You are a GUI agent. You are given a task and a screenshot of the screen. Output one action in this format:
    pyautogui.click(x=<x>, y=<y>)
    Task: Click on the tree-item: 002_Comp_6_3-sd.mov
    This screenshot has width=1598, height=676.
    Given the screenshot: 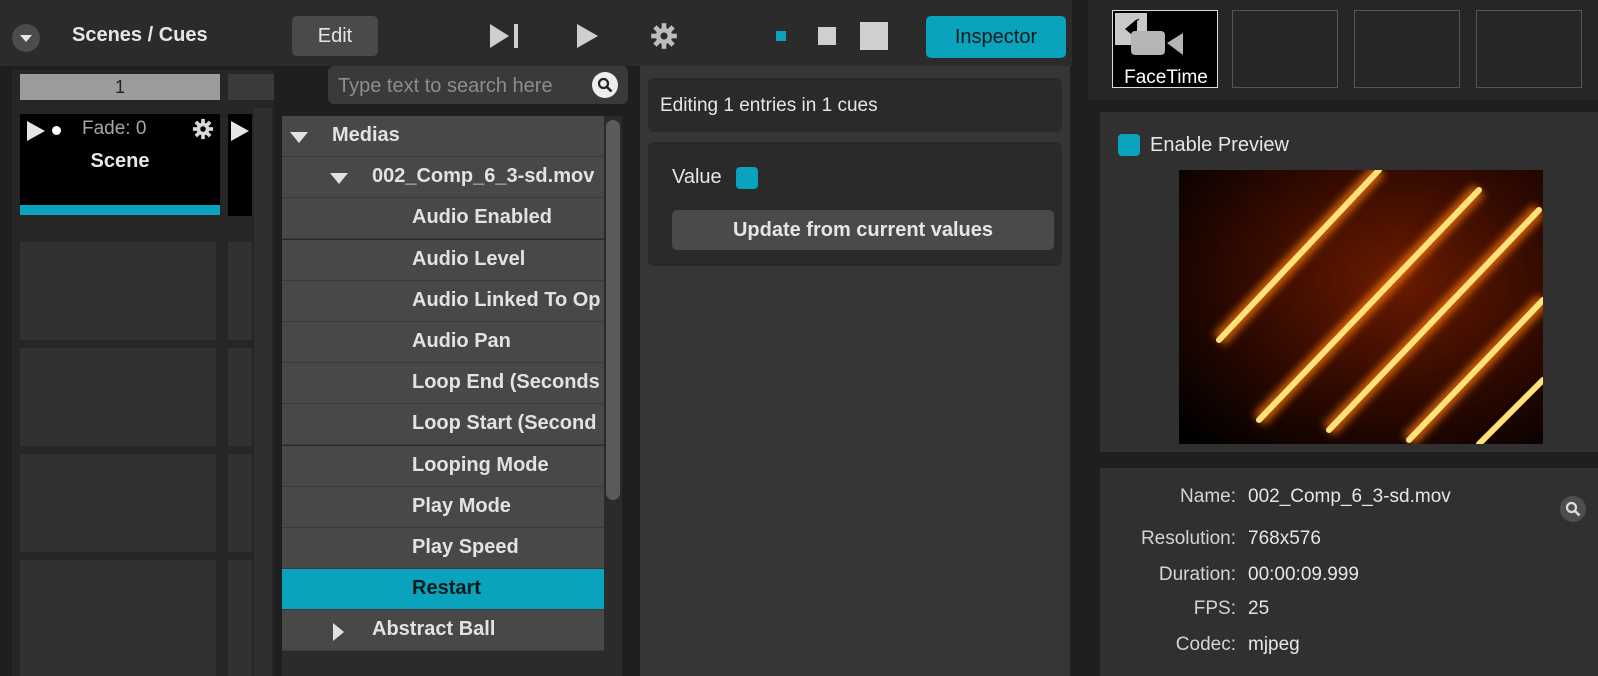 What is the action you would take?
    pyautogui.click(x=443, y=178)
    